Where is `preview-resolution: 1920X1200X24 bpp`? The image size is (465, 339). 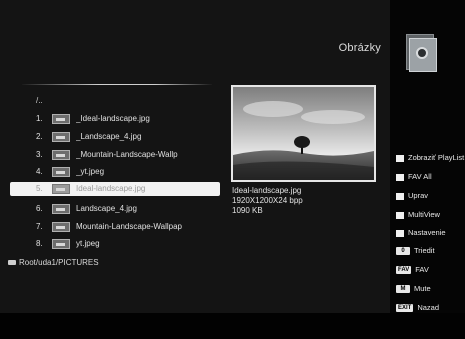
preview-resolution: 1920X1200X24 bpp is located at coordinates (267, 200).